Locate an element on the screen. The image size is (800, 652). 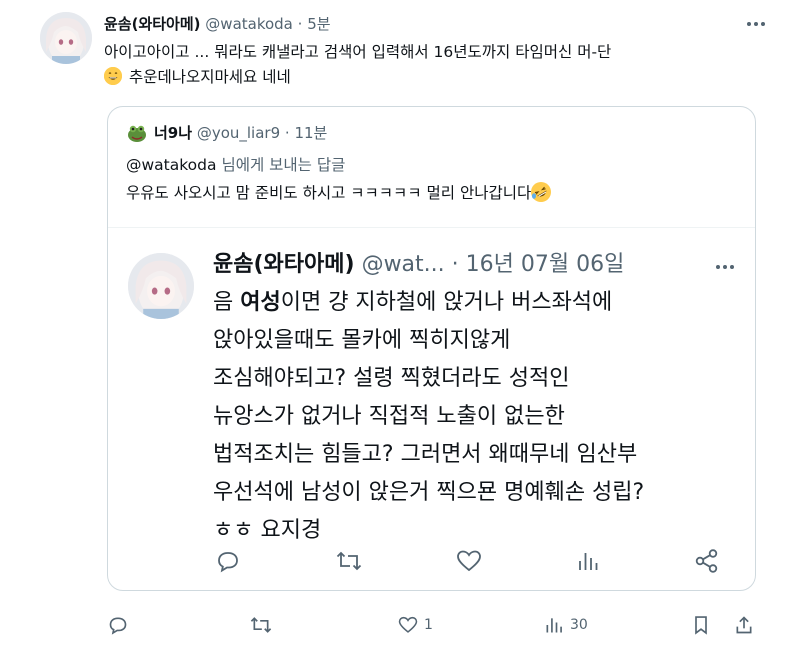
tweet-text-line-2: 추운데나오지마세요 네네 is located at coordinates (357, 77).